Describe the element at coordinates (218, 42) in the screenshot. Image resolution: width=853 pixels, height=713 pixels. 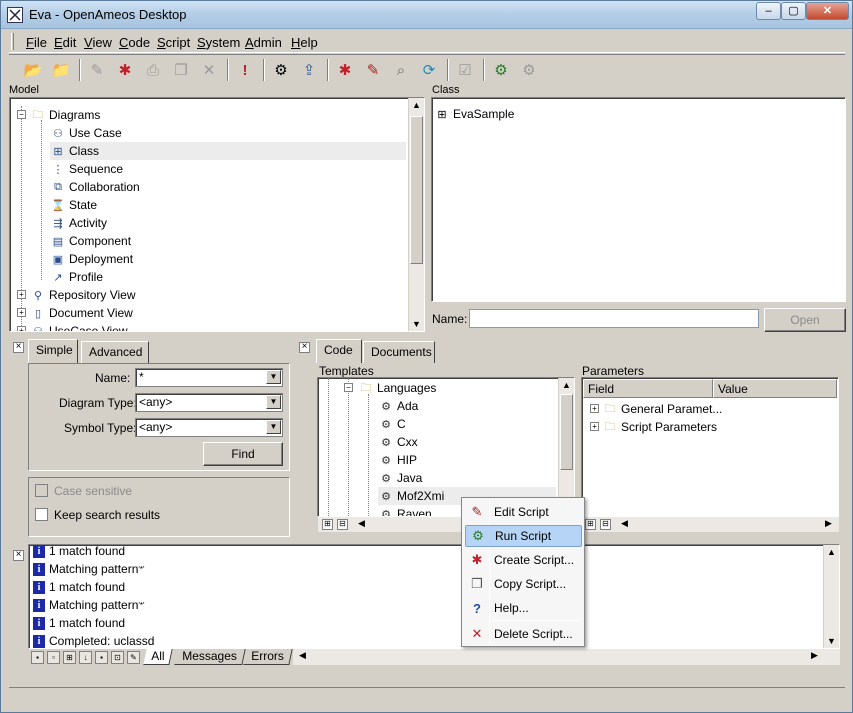
I see `menu-system: System` at that location.